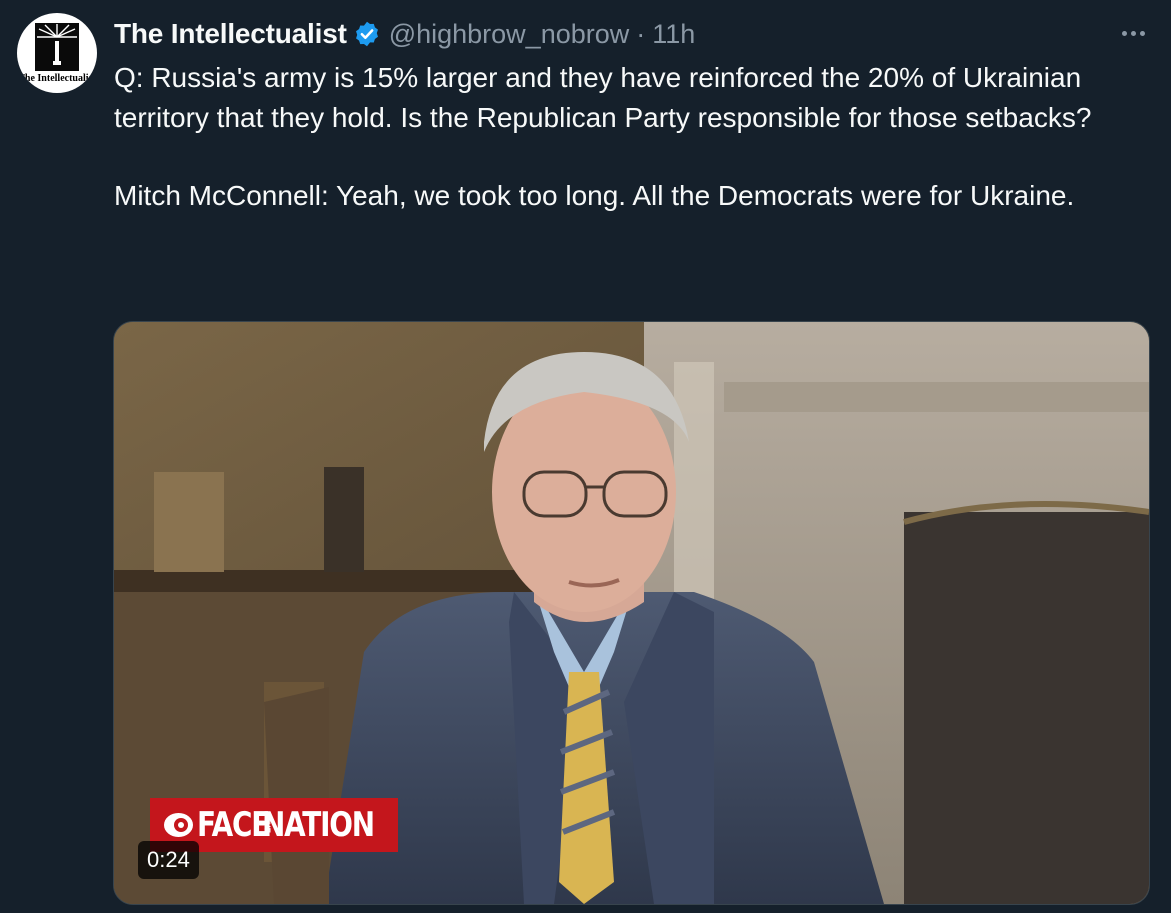  Describe the element at coordinates (367, 34) in the screenshot. I see `verified-badge-icon` at that location.